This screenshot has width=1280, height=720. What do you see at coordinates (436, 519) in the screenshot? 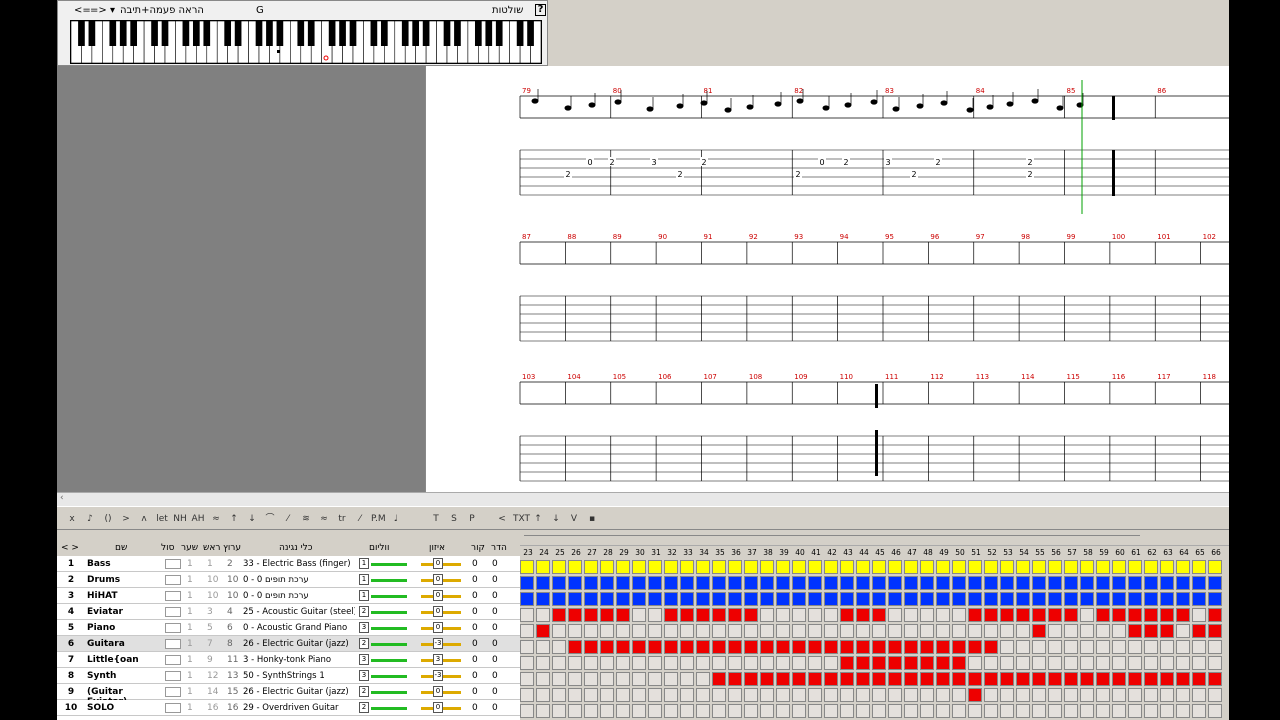
I see `toolbar-button: T` at bounding box center [436, 519].